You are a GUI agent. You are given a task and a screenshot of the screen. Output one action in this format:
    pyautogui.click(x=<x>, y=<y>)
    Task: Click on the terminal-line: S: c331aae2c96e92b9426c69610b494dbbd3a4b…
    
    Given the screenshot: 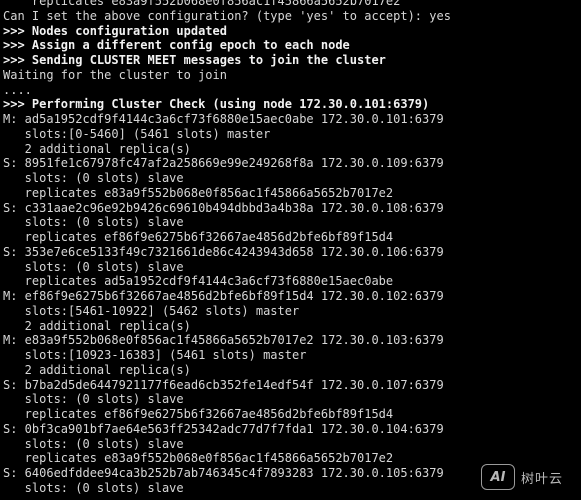 What is the action you would take?
    pyautogui.click(x=223, y=207)
    